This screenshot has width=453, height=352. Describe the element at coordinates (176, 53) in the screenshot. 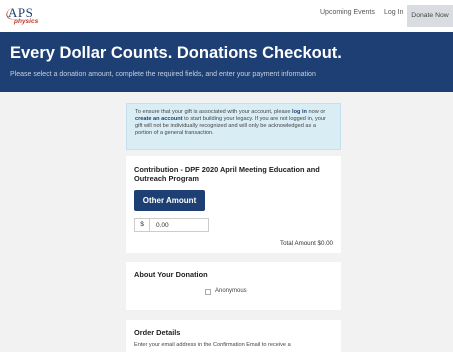

I see `page-title: Every Dollar Counts. Donations Checkout.` at that location.